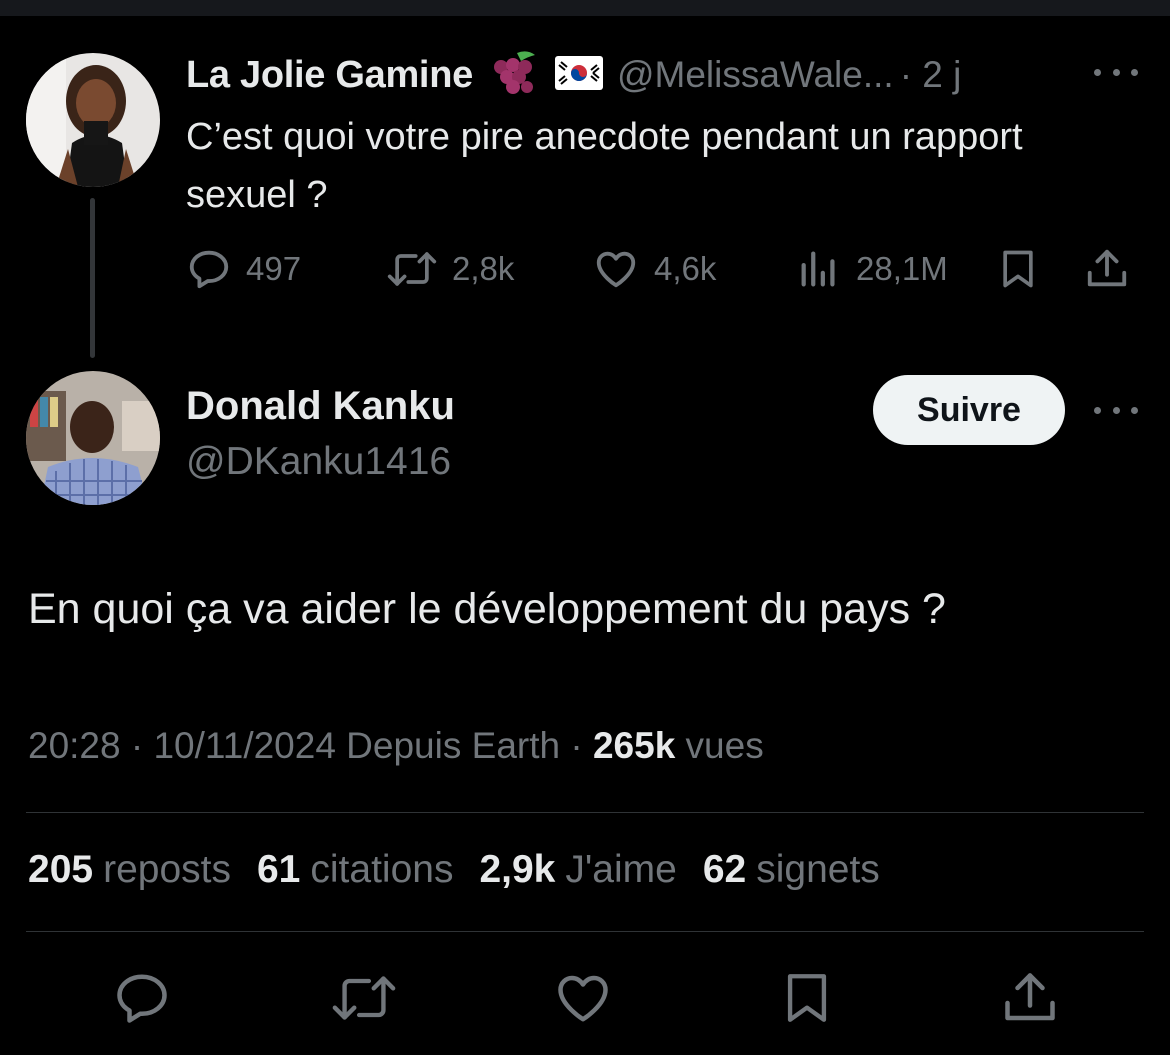 This screenshot has width=1170, height=1055. What do you see at coordinates (818, 269) in the screenshot?
I see `views-icon` at bounding box center [818, 269].